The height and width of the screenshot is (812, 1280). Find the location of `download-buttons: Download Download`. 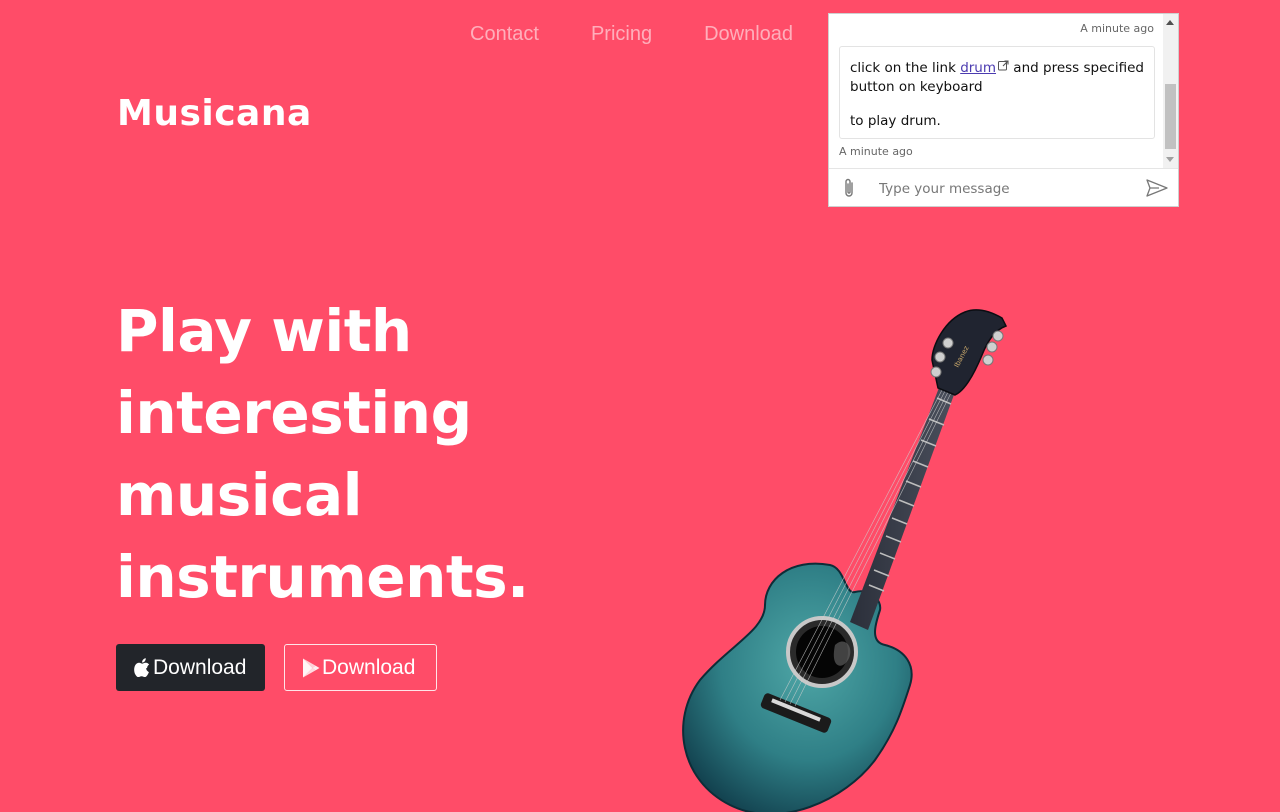

download-buttons: Download Download is located at coordinates (276, 667).